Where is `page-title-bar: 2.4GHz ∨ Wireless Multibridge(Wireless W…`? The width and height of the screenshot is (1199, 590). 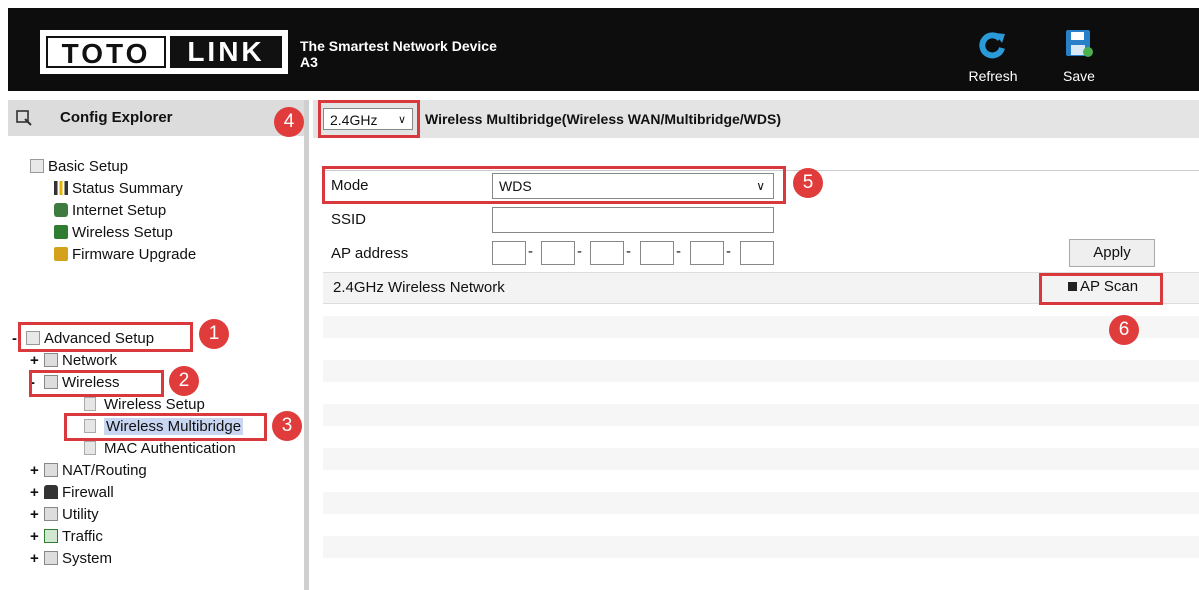
page-title-bar: 2.4GHz ∨ Wireless Multibridge(Wireless W… is located at coordinates (756, 119).